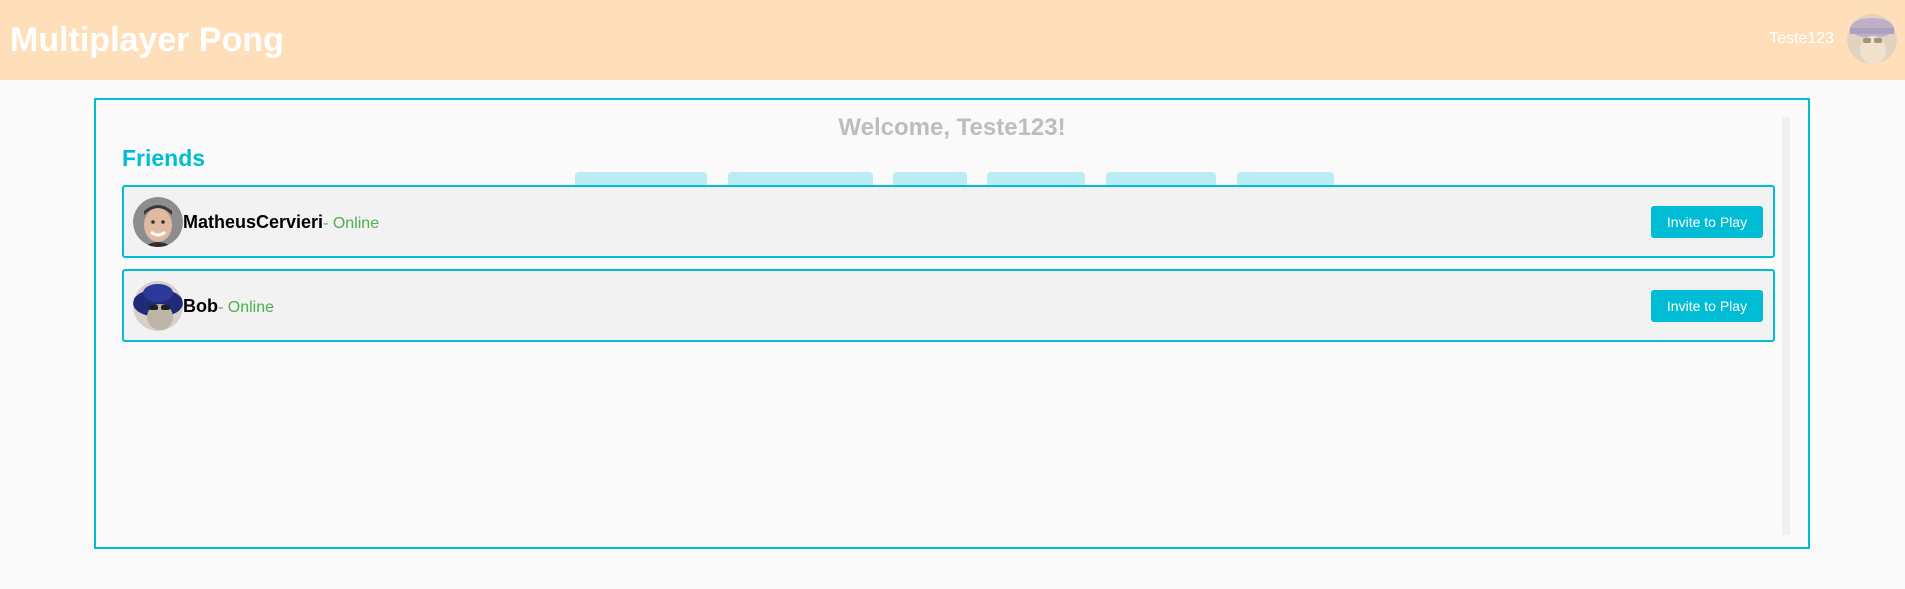 The width and height of the screenshot is (1905, 589). What do you see at coordinates (952, 127) in the screenshot?
I see `welcome-message: Welcome, Teste123!` at bounding box center [952, 127].